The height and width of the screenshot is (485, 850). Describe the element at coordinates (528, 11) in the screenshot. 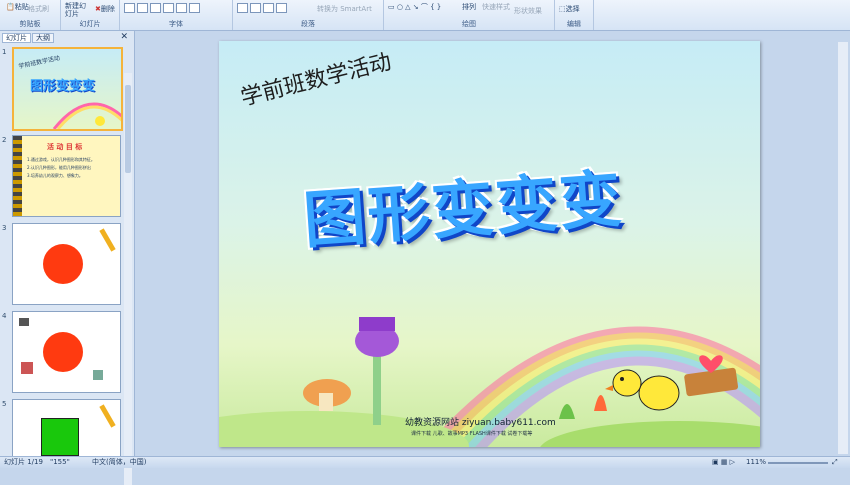

I see `shape-effects-button: 形状效果` at that location.